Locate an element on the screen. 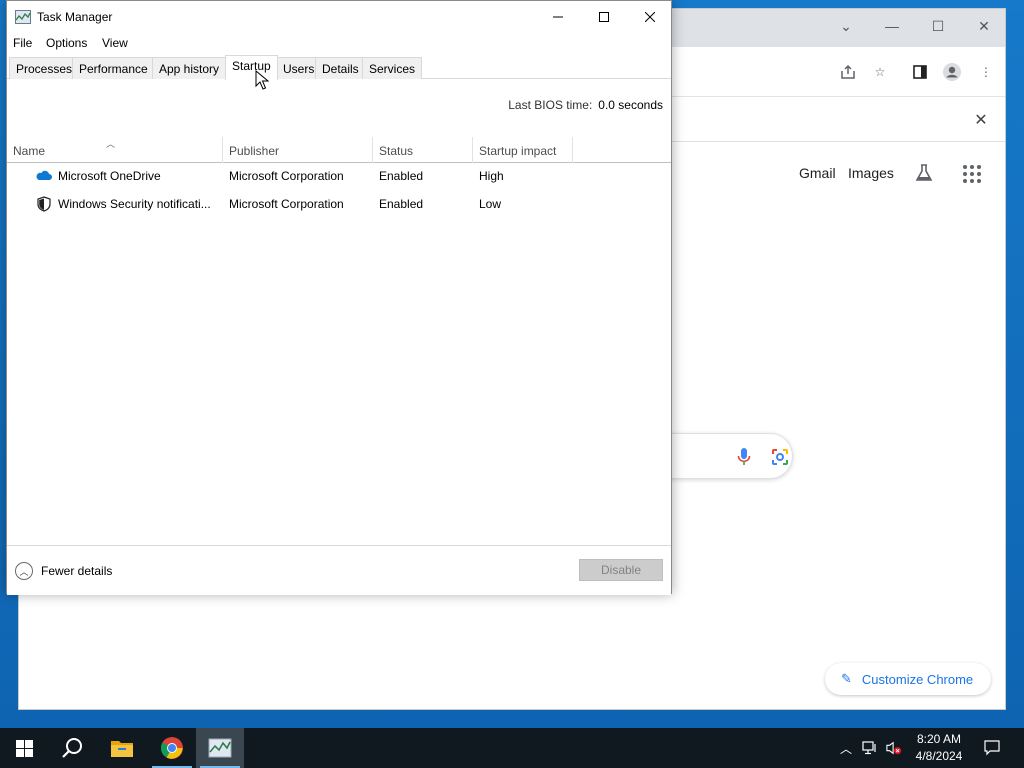 This screenshot has height=768, width=1024. tab-services: Services is located at coordinates (392, 68).